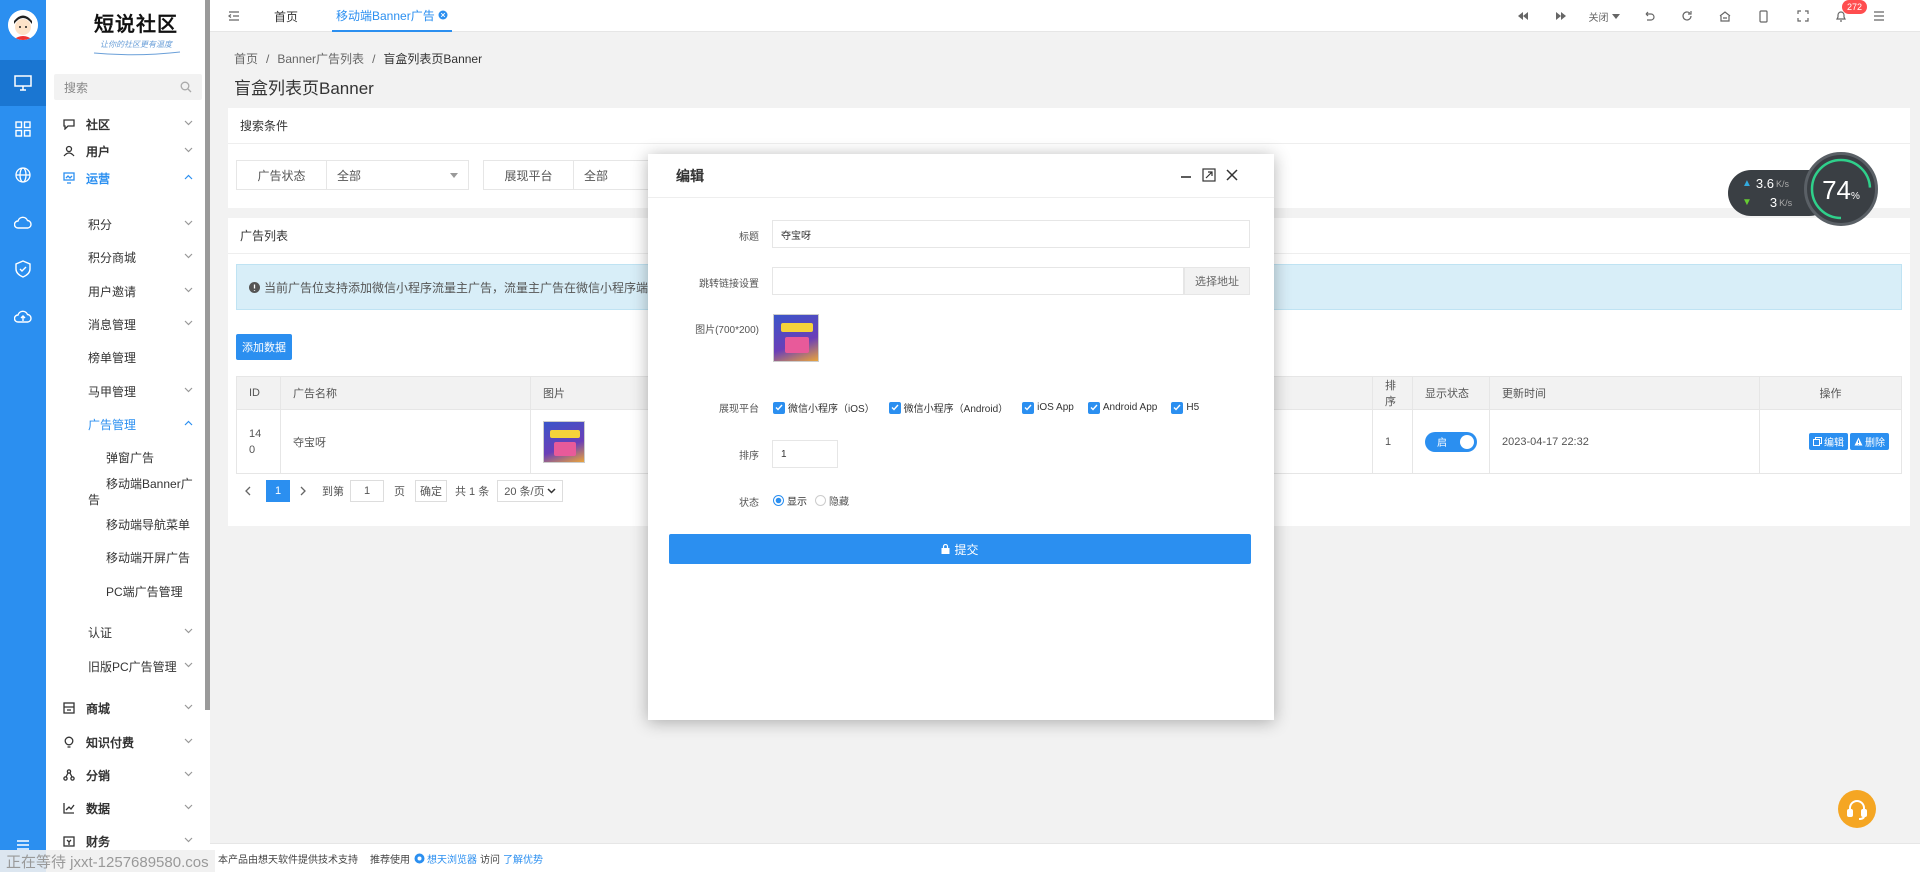  What do you see at coordinates (1649, 16) in the screenshot?
I see `undo-icon` at bounding box center [1649, 16].